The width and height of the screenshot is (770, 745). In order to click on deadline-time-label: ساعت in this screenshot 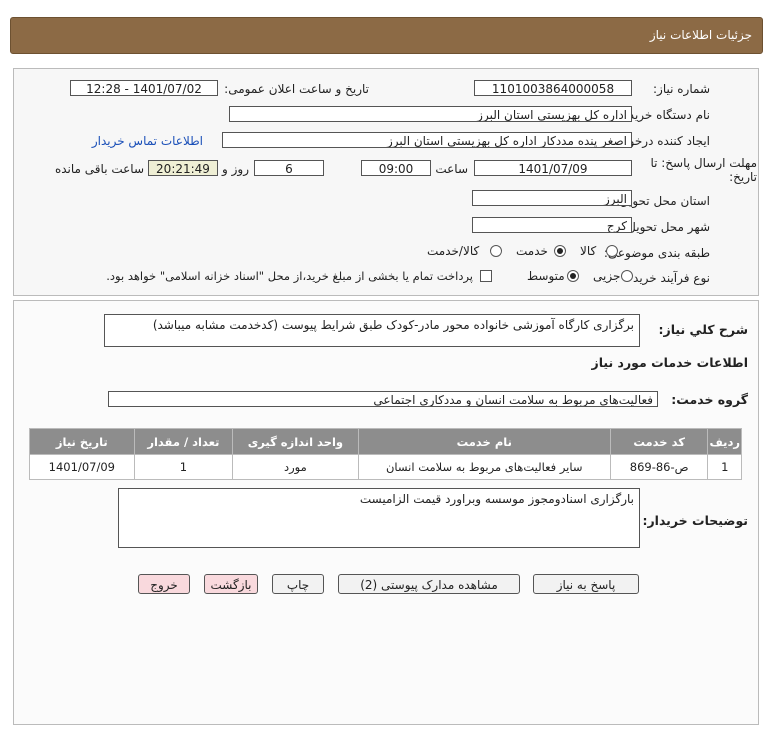, I will do `click(451, 169)`.